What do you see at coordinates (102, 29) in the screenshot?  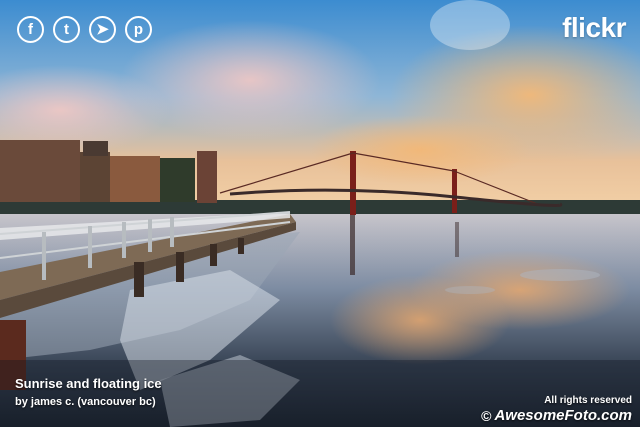 I see `twitter-icon: ➤` at bounding box center [102, 29].